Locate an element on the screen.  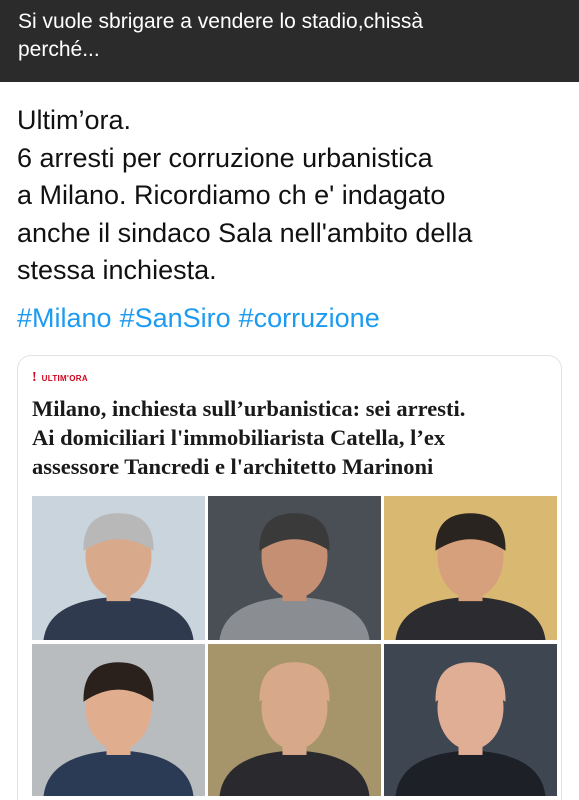
exclamation-icon: ! is located at coordinates (34, 377).